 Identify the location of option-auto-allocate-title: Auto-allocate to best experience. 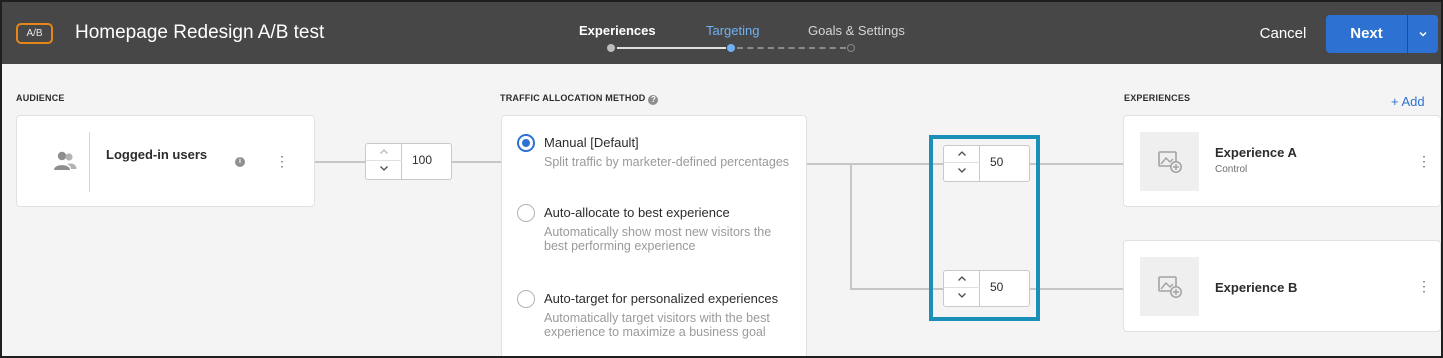
(637, 212).